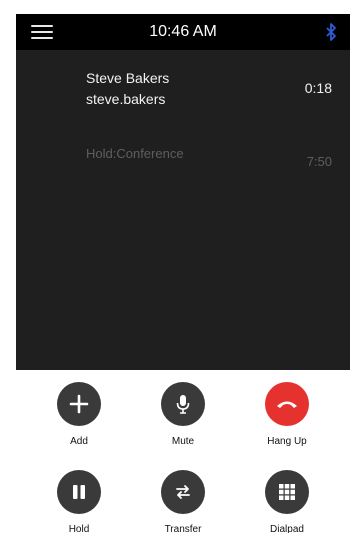 The image size is (350, 533). Describe the element at coordinates (318, 88) in the screenshot. I see `active-call-timer: 0:18` at that location.